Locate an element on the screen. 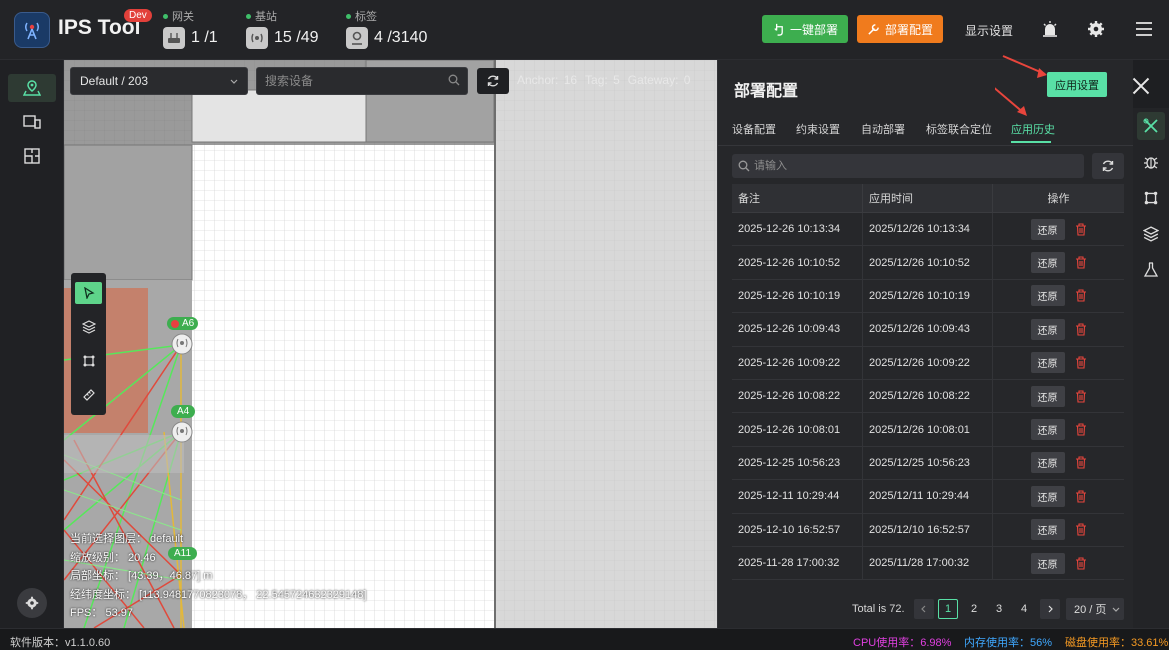 The image size is (1169, 650). floor-select: Default / 203 is located at coordinates (159, 81).